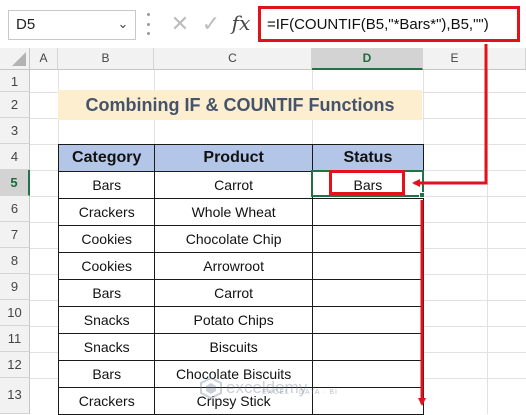 The image size is (526, 415). Describe the element at coordinates (300, 392) in the screenshot. I see `watermark-tagline: EXCEL · DATA · BI` at that location.